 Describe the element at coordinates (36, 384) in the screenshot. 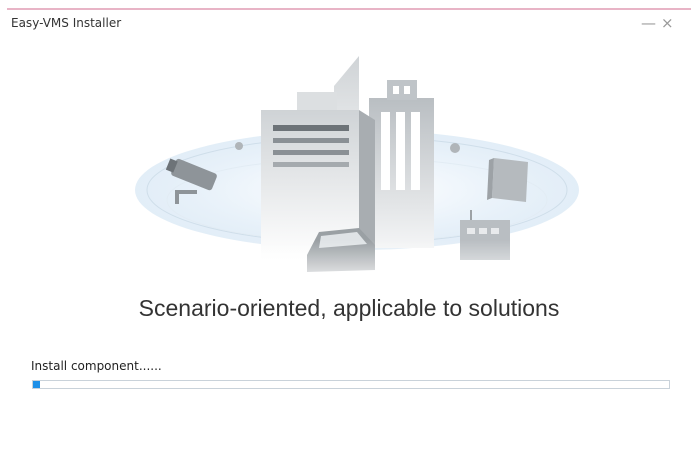

I see `install-progress-fill` at that location.